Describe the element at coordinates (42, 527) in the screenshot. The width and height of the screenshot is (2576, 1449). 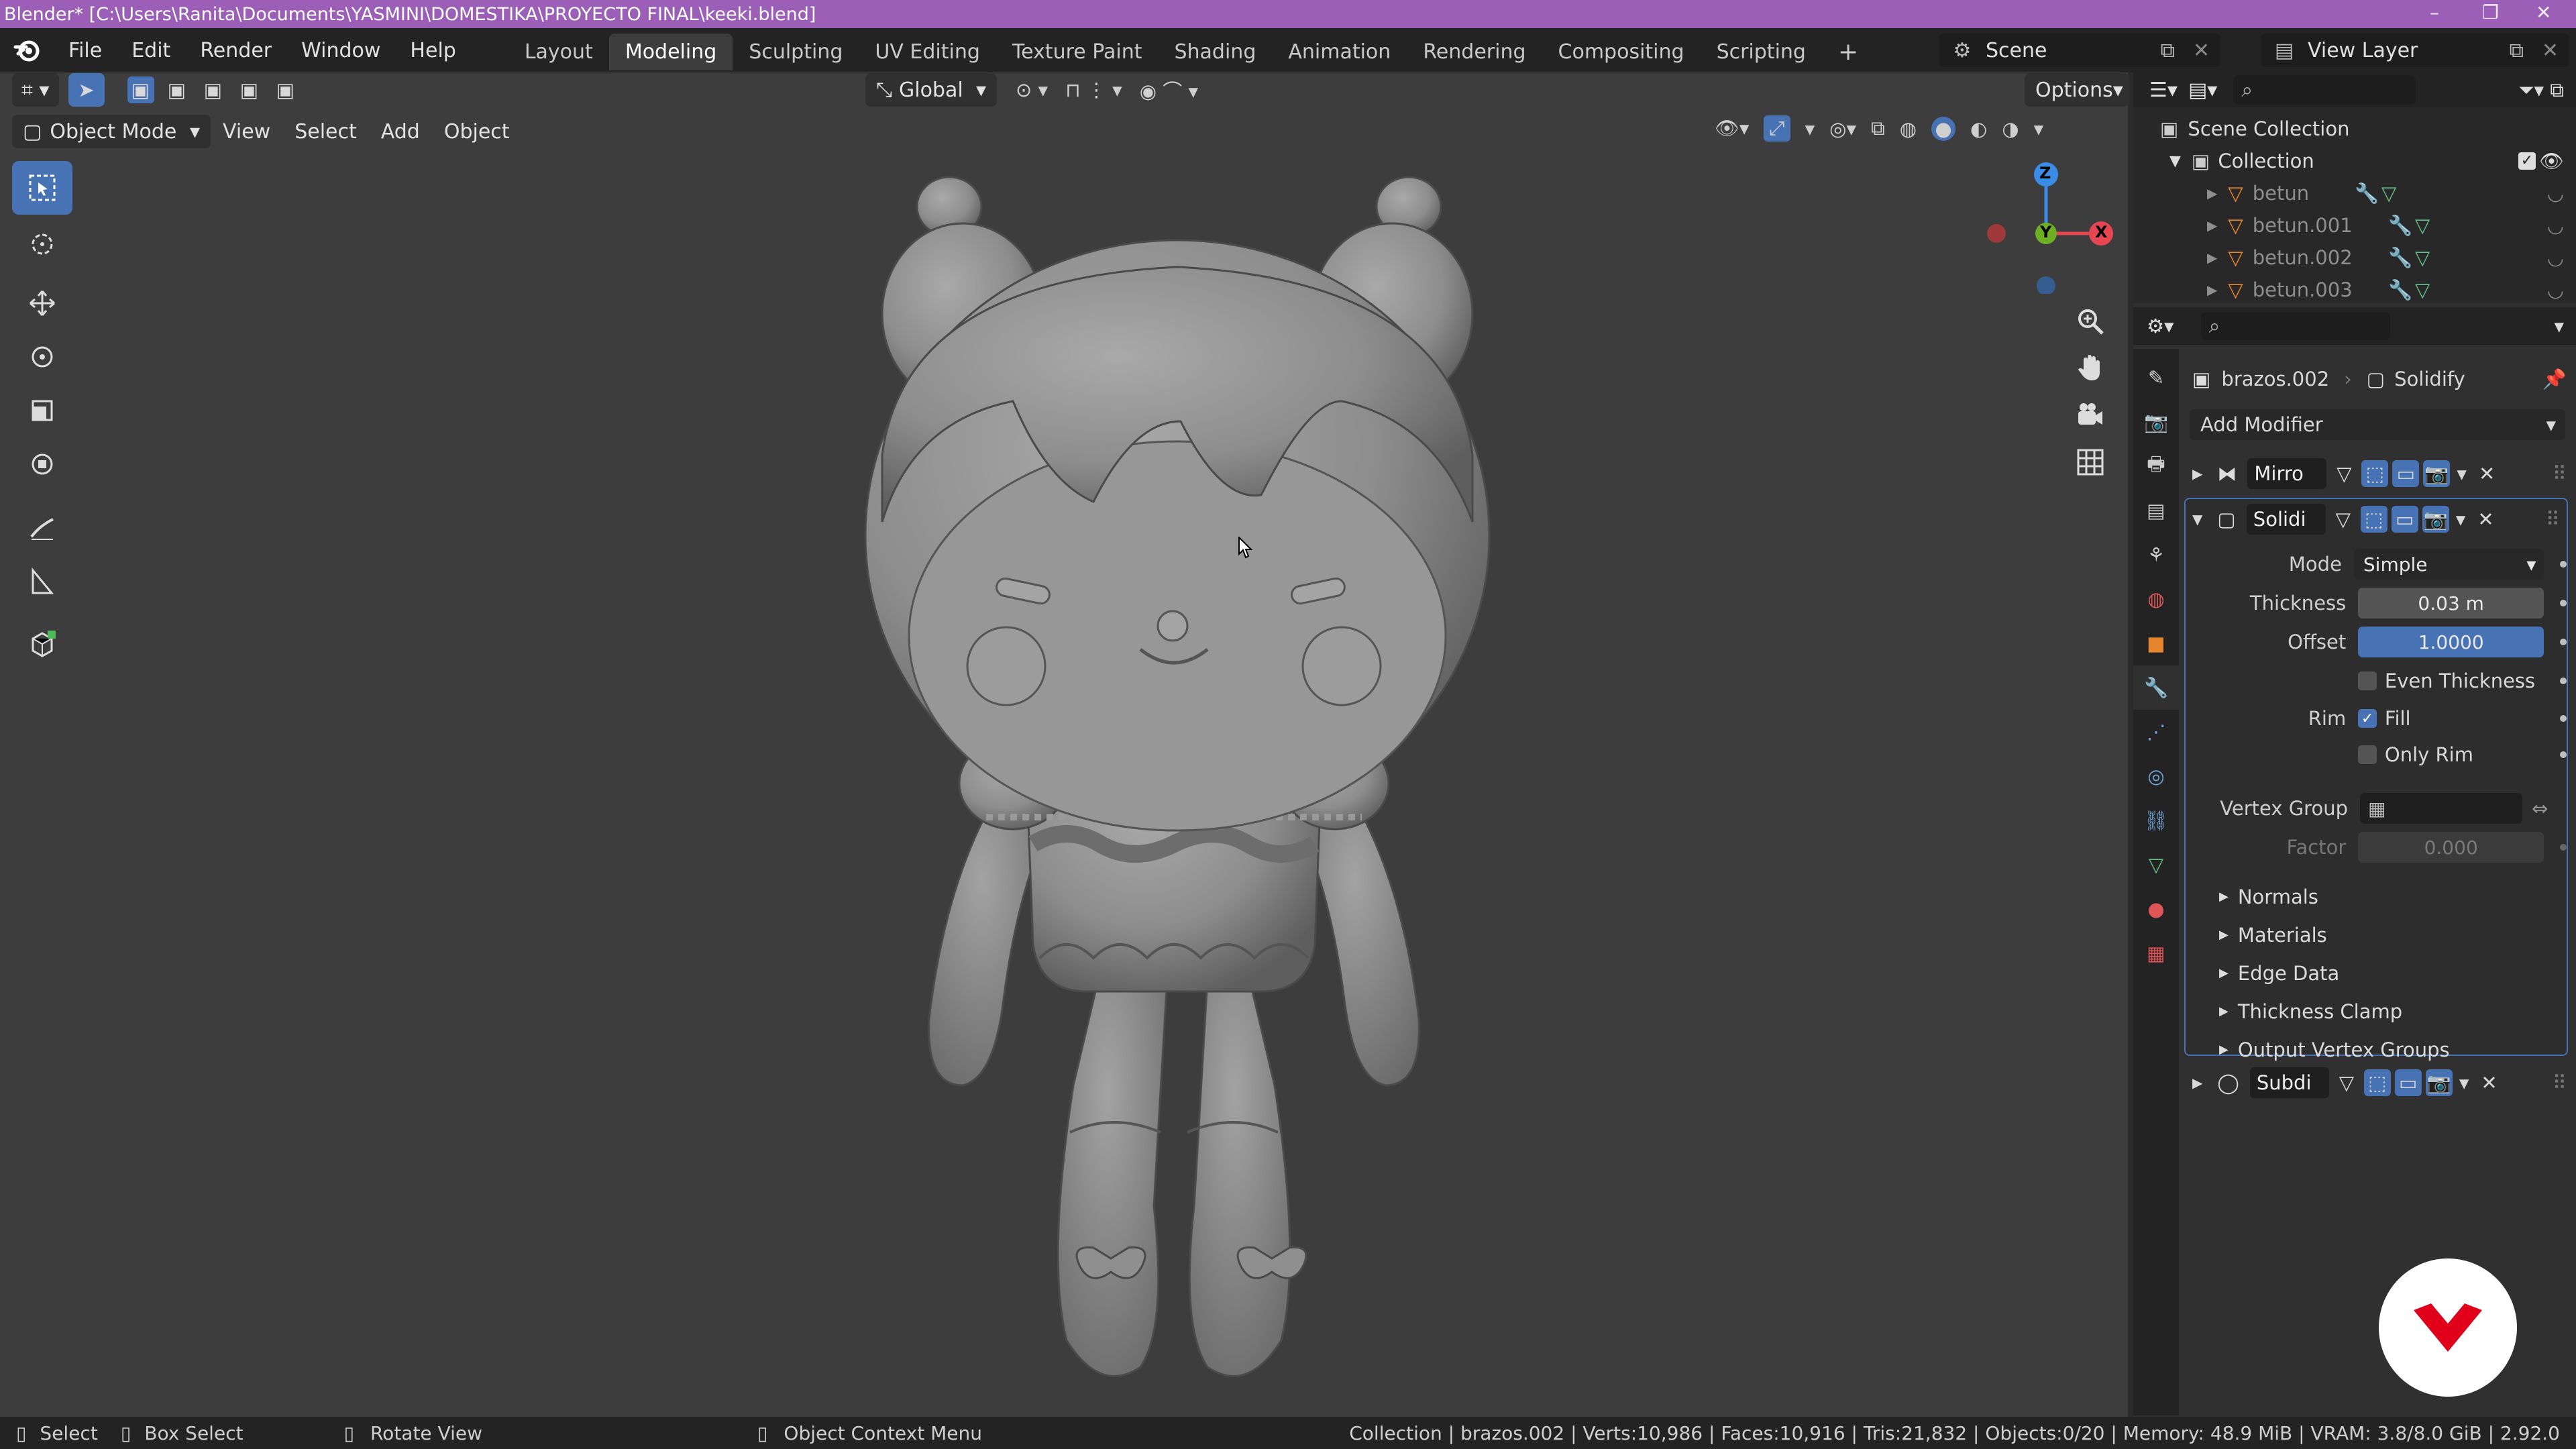
I see `annotate-tool-icon` at that location.